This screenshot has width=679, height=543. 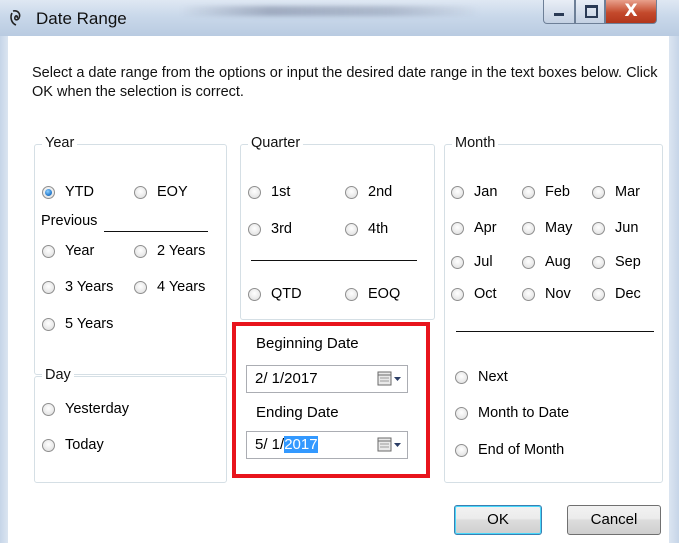 What do you see at coordinates (48, 192) in the screenshot?
I see `radio-ytd-dot` at bounding box center [48, 192].